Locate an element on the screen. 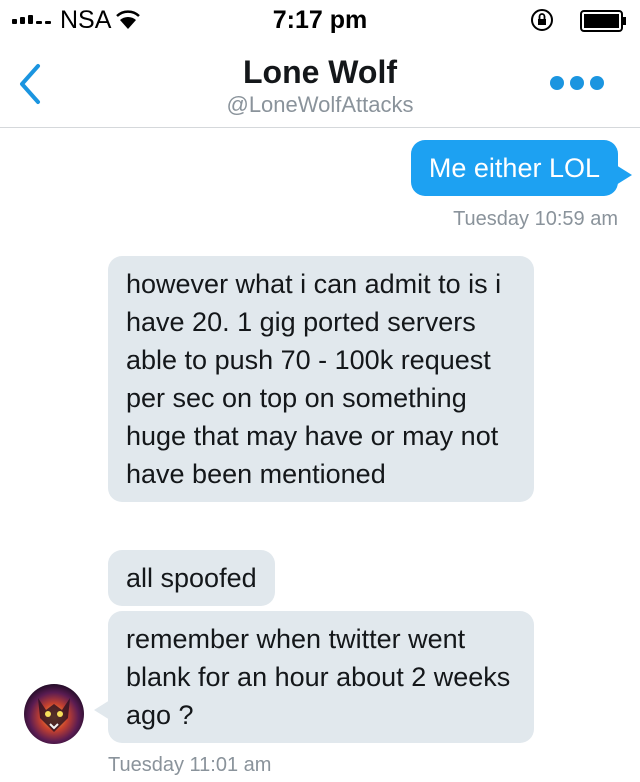  orientation-lock-icon is located at coordinates (542, 20).